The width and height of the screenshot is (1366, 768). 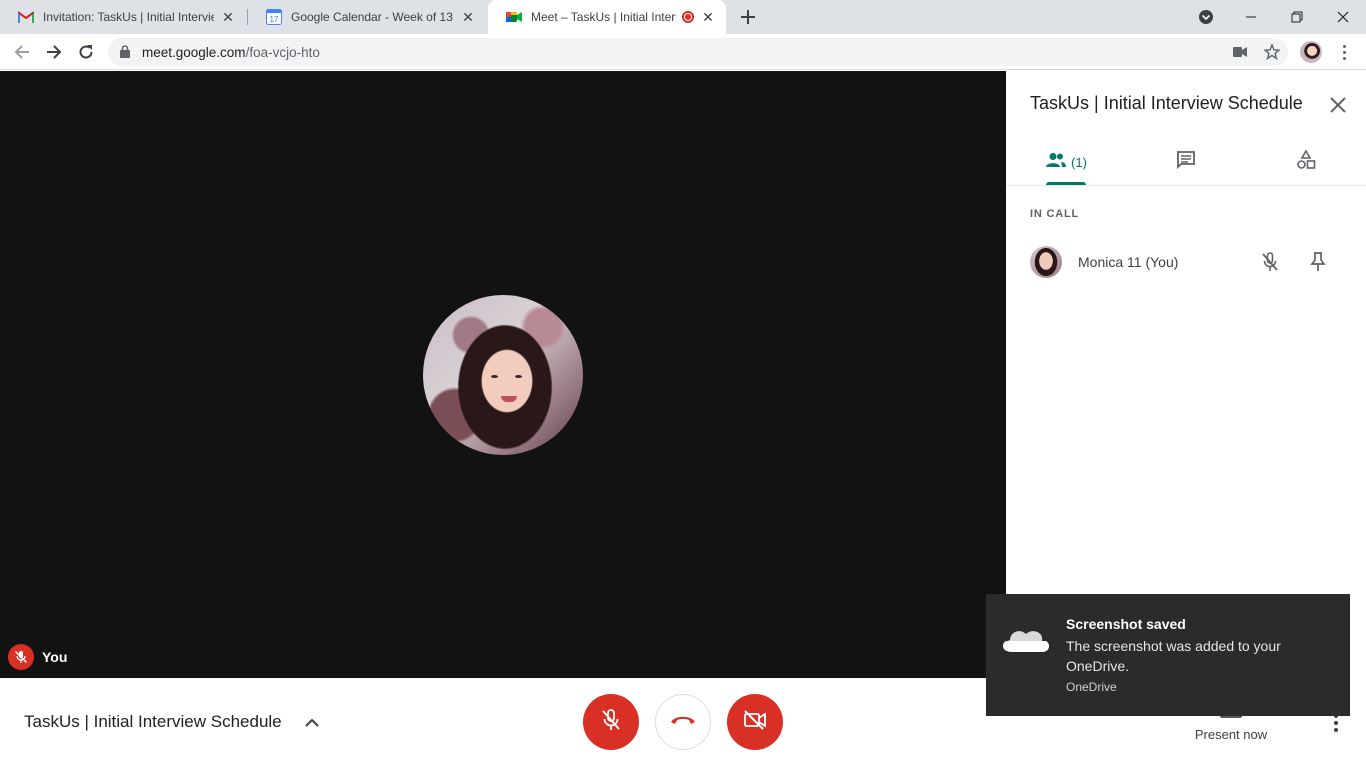 I want to click on plus-icon, so click(x=748, y=17).